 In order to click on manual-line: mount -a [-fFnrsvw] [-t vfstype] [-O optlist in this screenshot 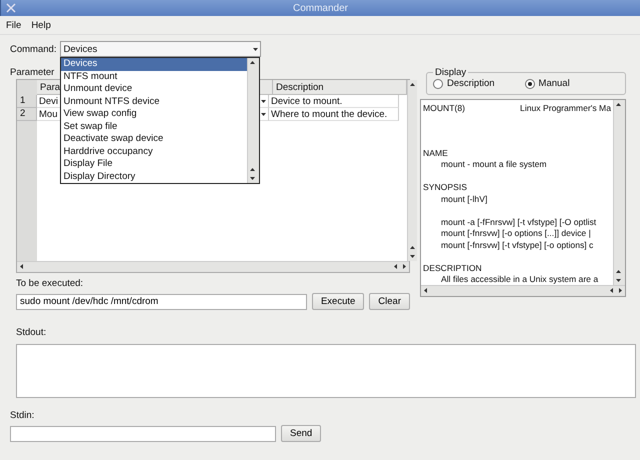, I will do `click(518, 222)`.